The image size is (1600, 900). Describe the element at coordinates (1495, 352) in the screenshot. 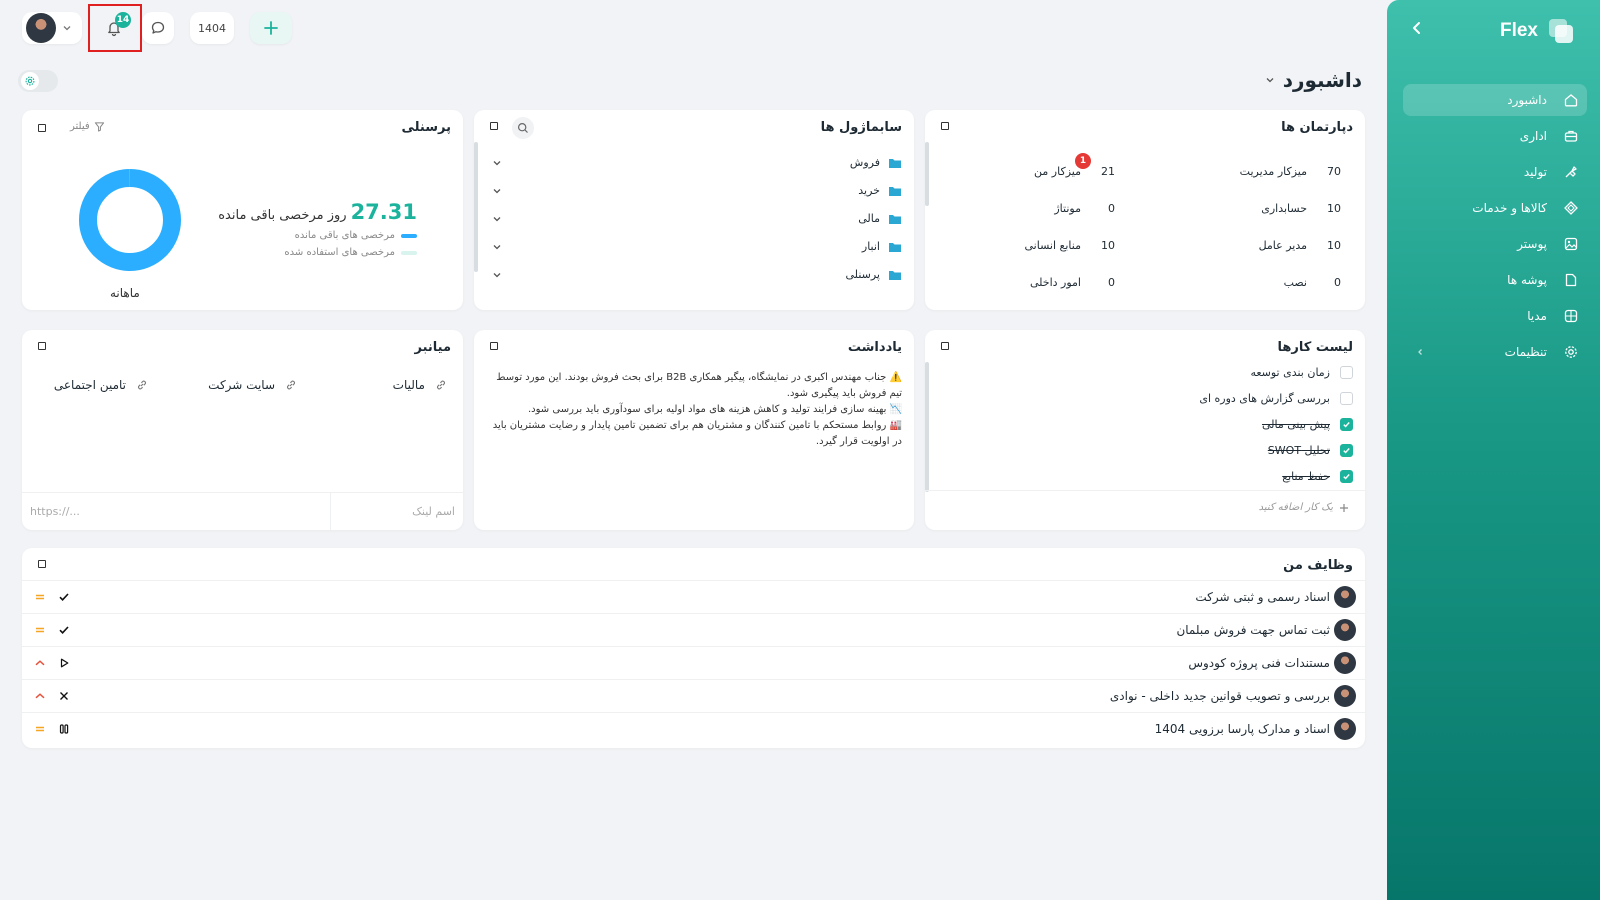

I see `sidebar-item-settings: تنظیمات` at that location.